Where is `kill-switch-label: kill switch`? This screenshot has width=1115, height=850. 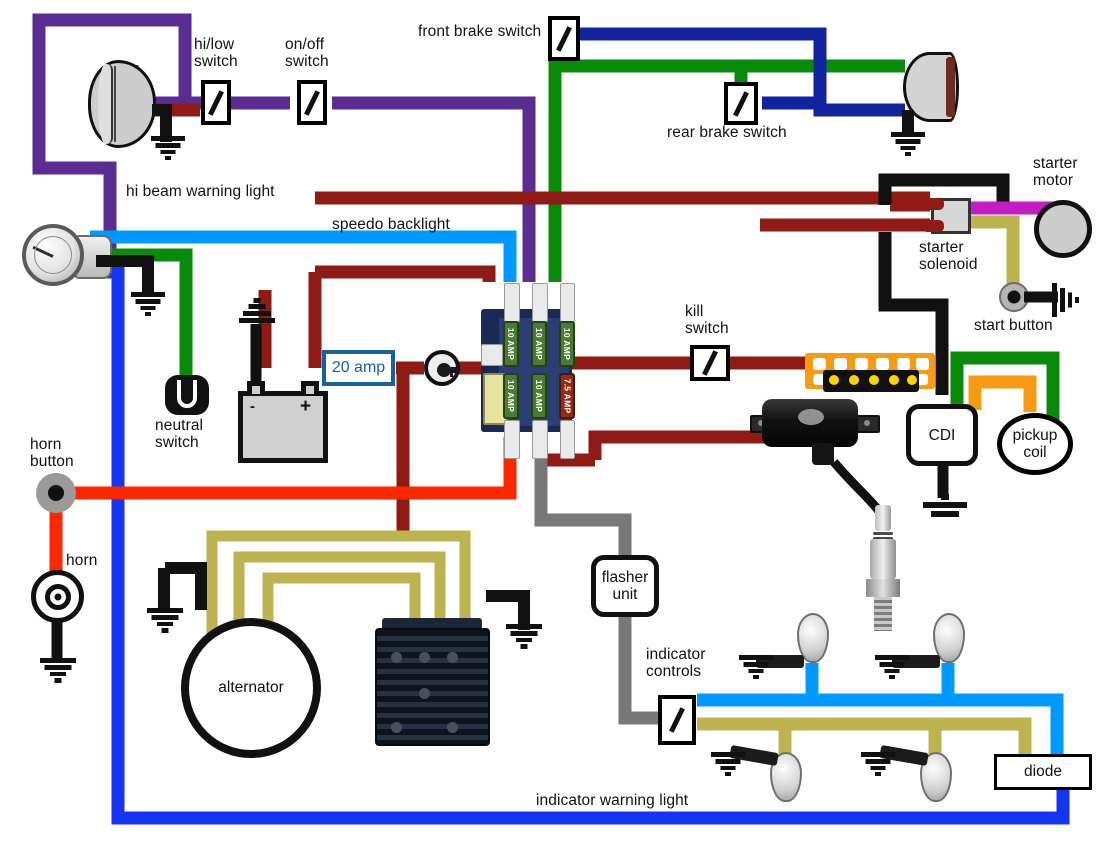
kill-switch-label: kill switch is located at coordinates (707, 320).